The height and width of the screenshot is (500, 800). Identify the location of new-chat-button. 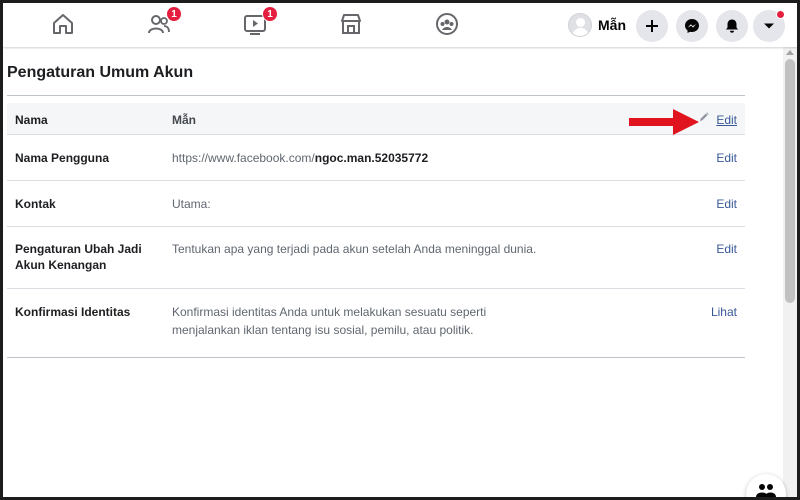
(766, 487).